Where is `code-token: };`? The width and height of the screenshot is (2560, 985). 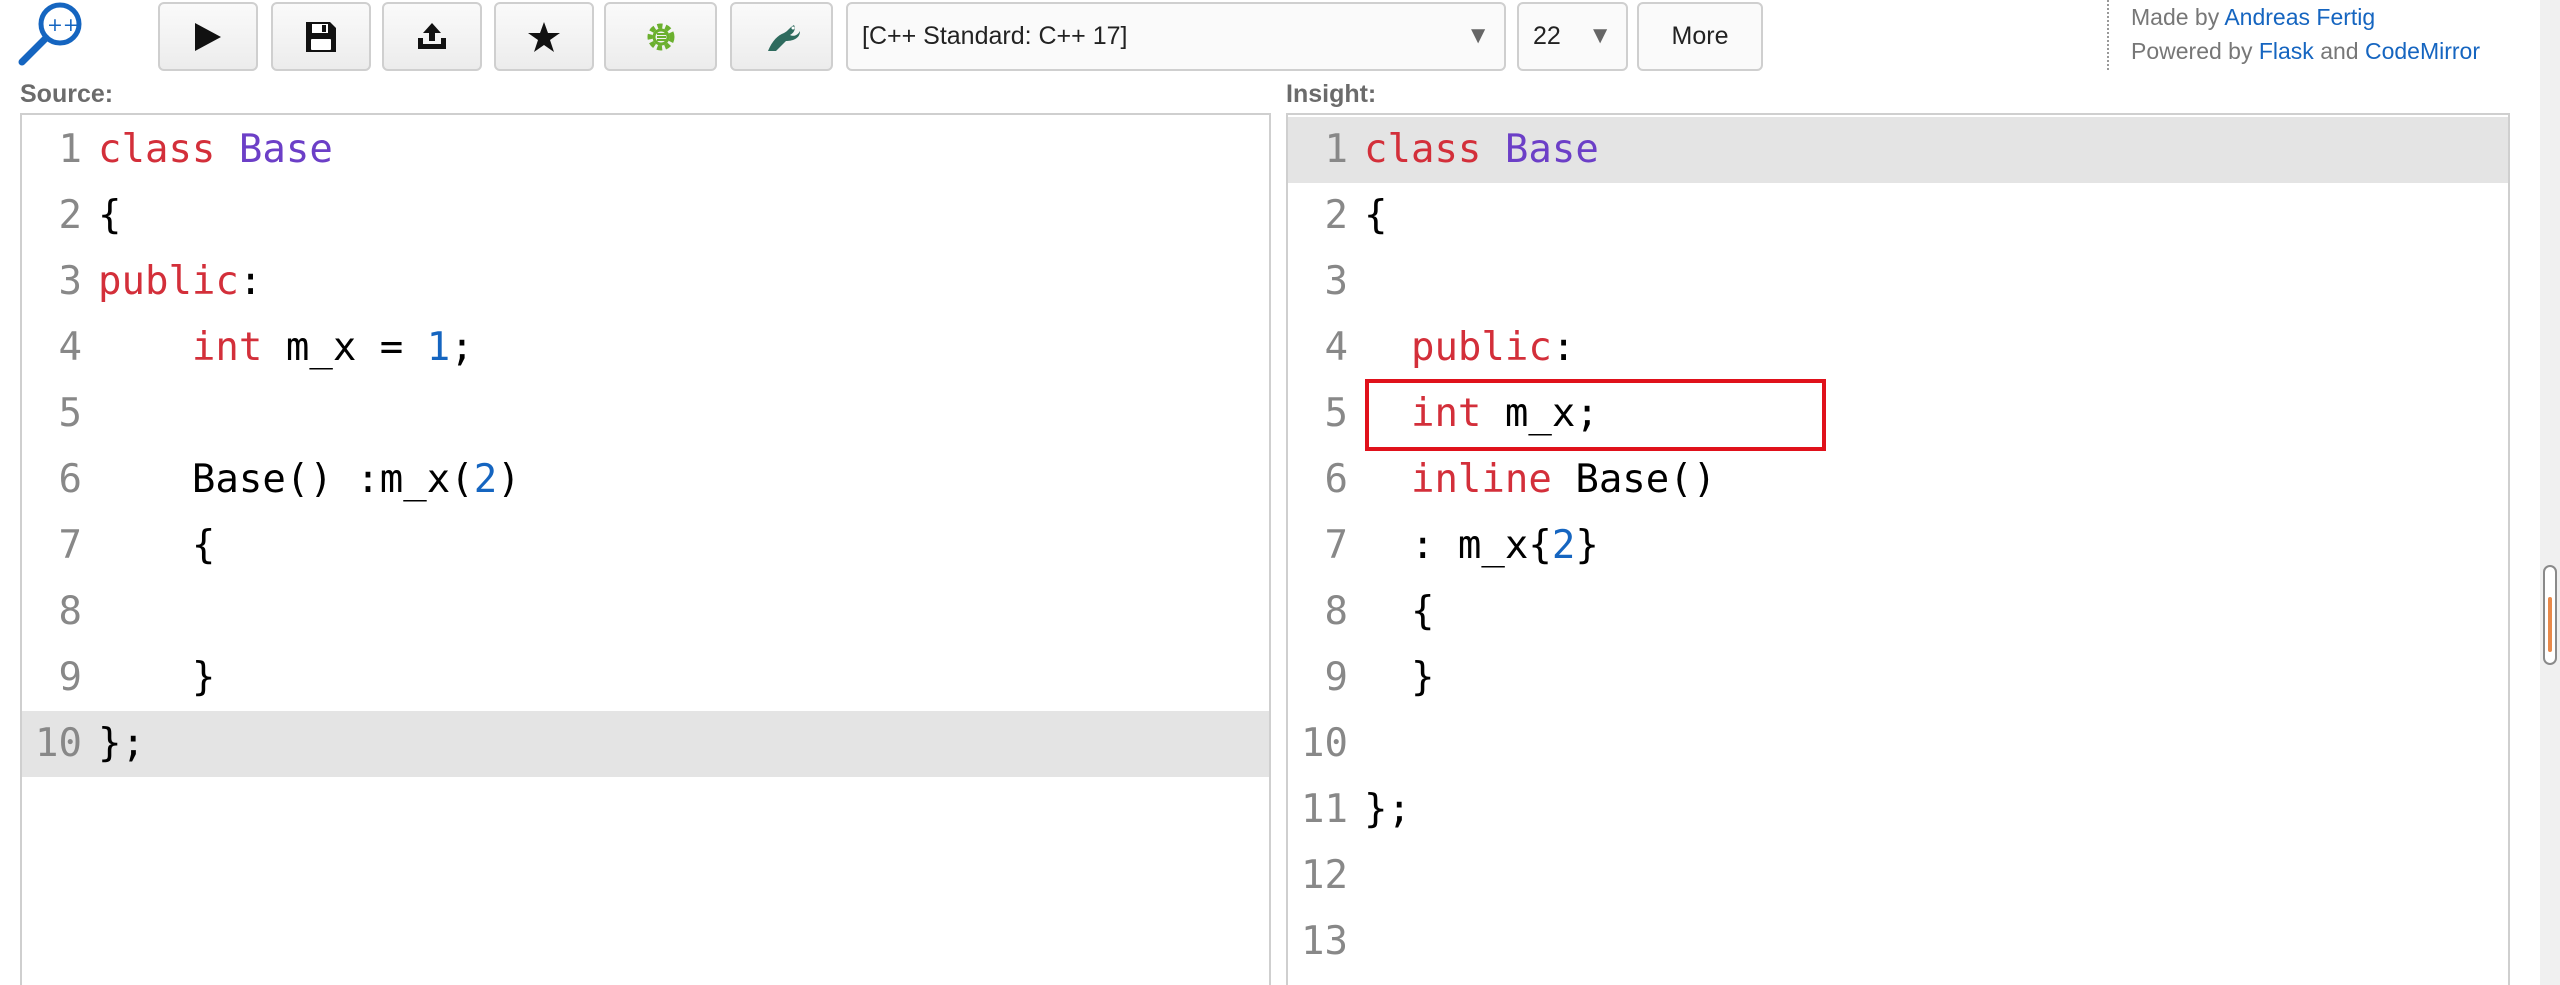
code-token: }; is located at coordinates (121, 743).